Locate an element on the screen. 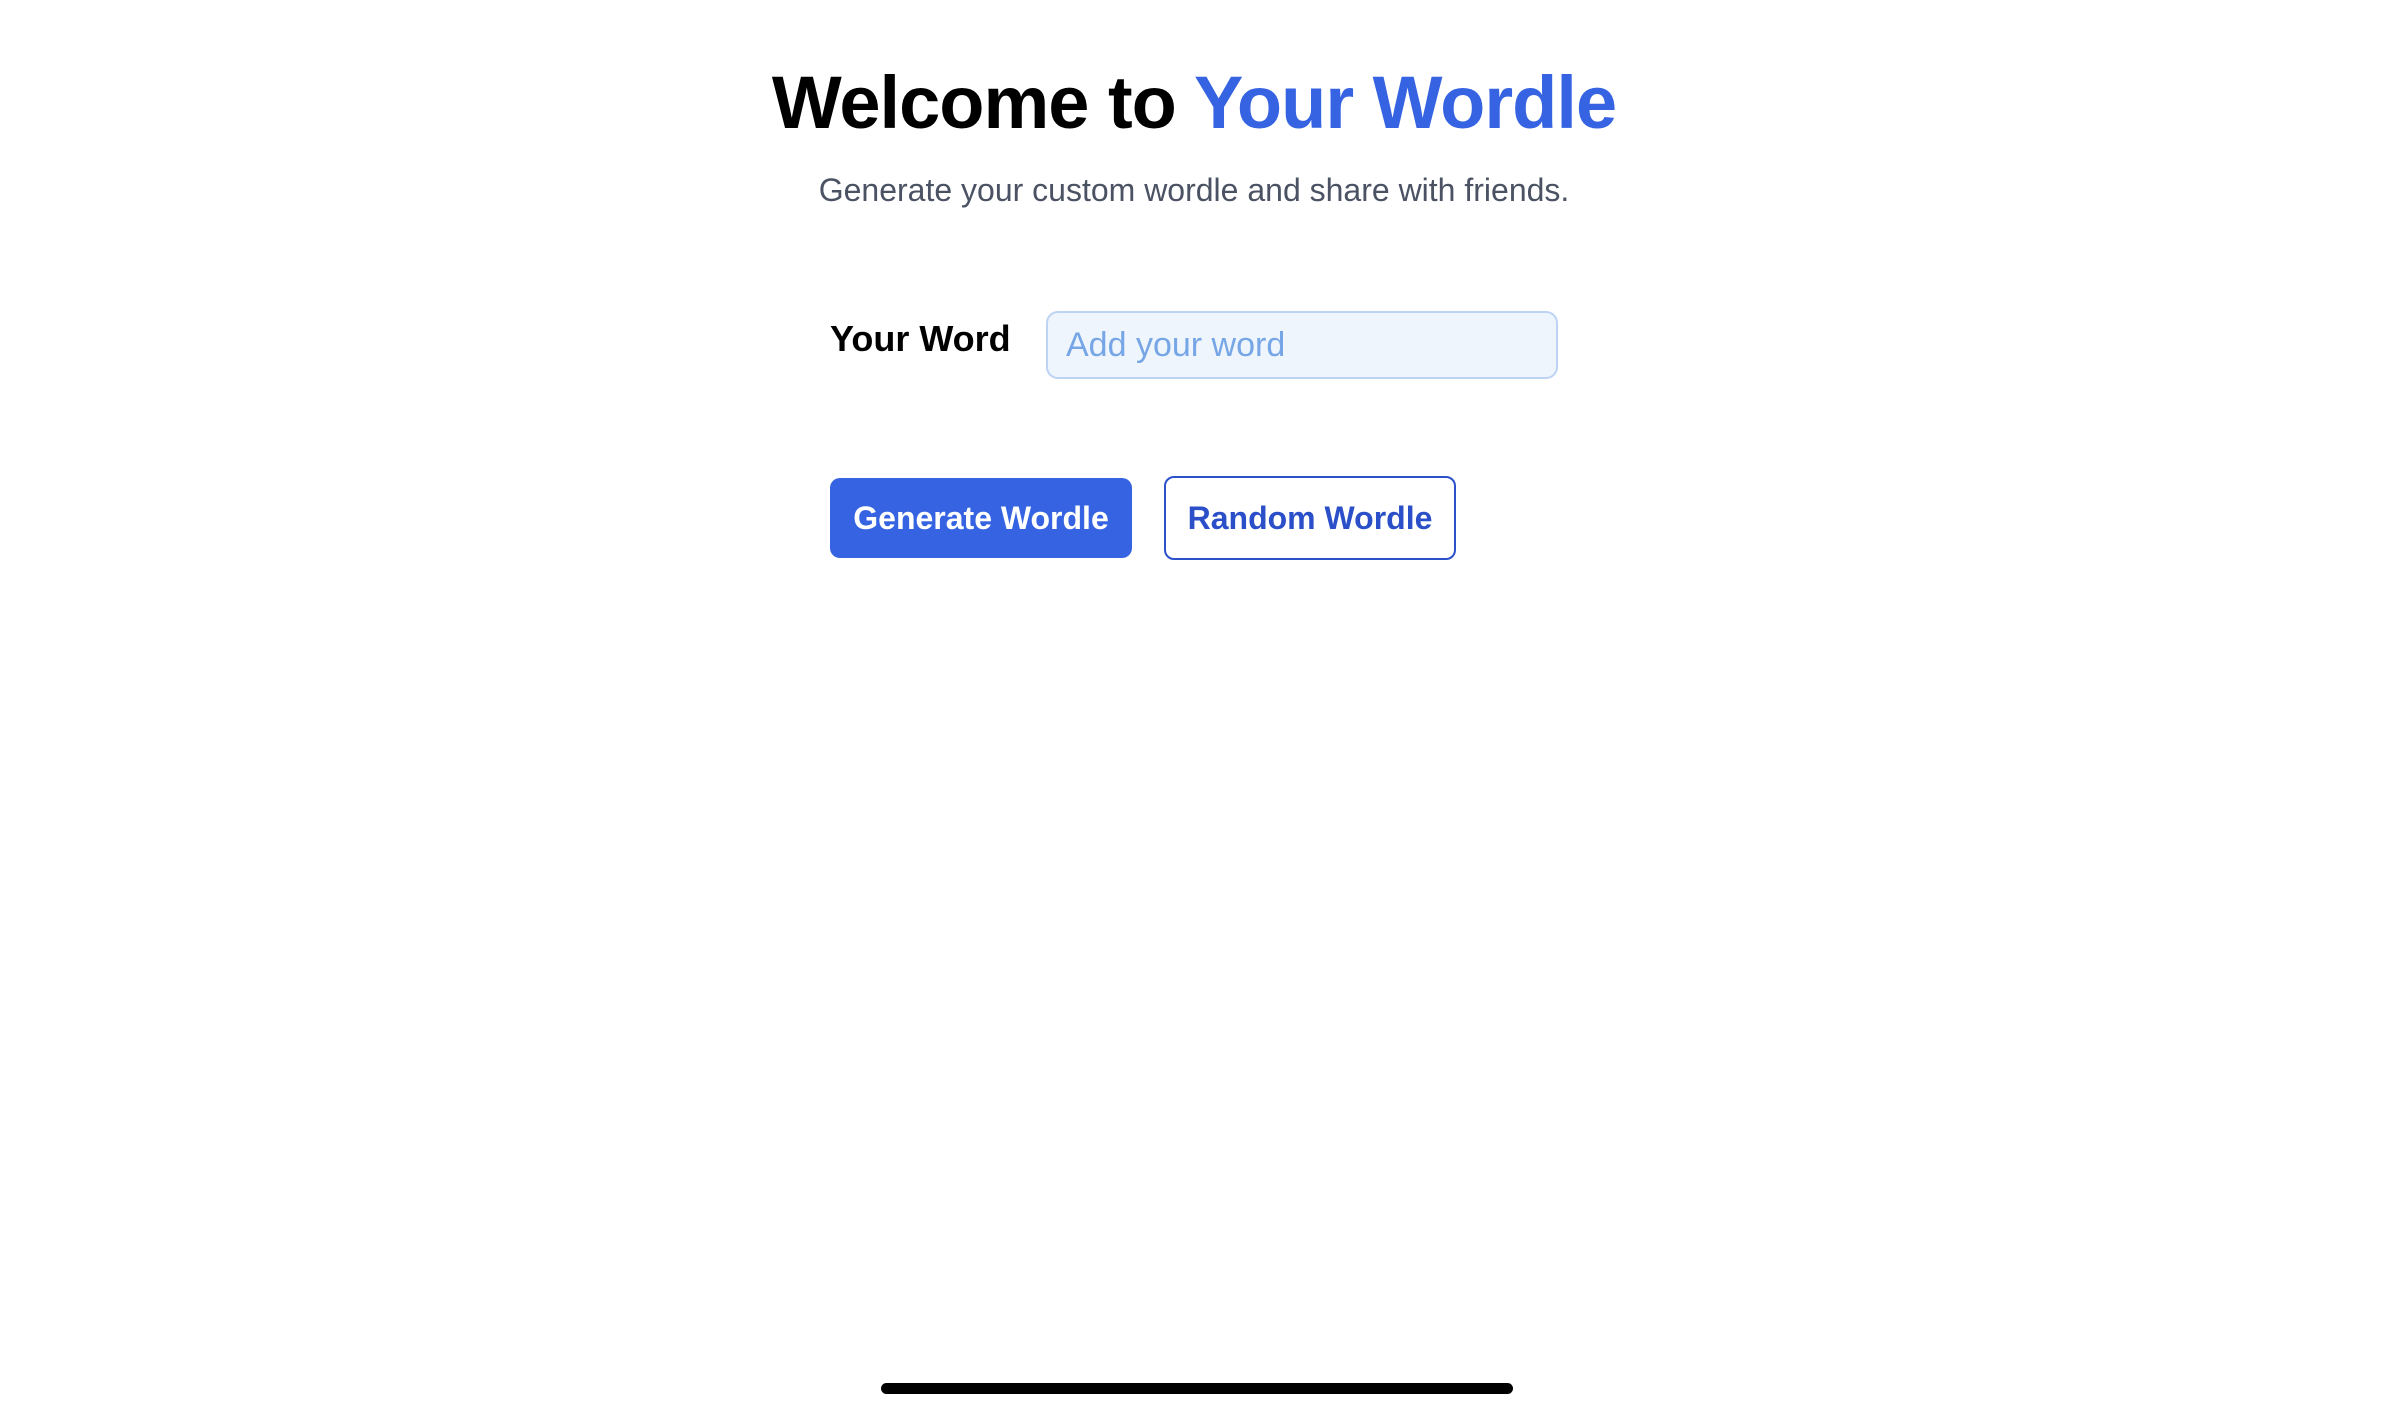 The width and height of the screenshot is (2388, 1406). page-title: Welcome to Your Wordle is located at coordinates (1194, 103).